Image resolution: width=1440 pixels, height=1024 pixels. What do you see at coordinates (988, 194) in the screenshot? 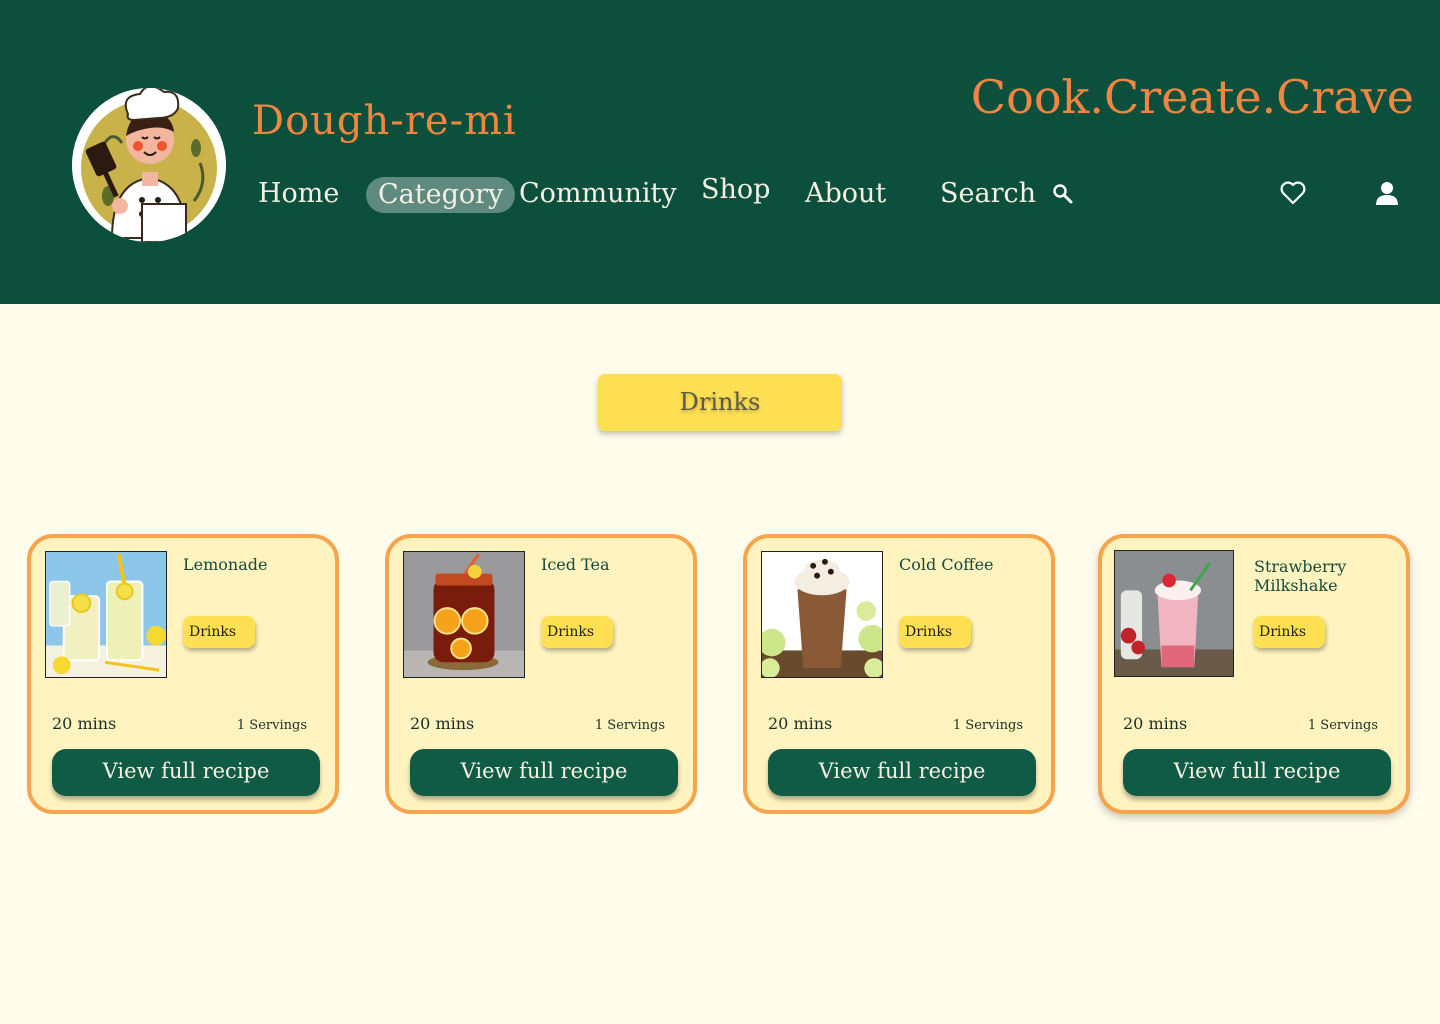
I see `nav-search: Search` at bounding box center [988, 194].